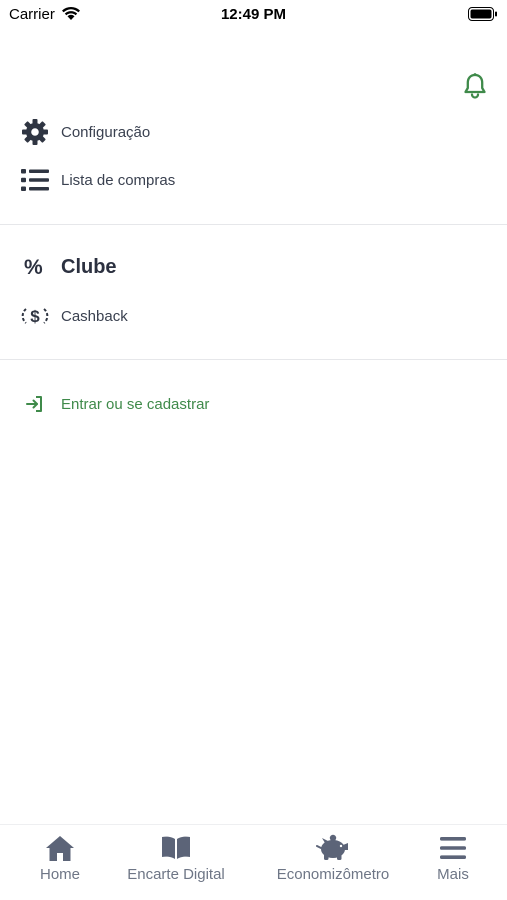 This screenshot has height=900, width=507. I want to click on piggy-bank-icon, so click(333, 848).